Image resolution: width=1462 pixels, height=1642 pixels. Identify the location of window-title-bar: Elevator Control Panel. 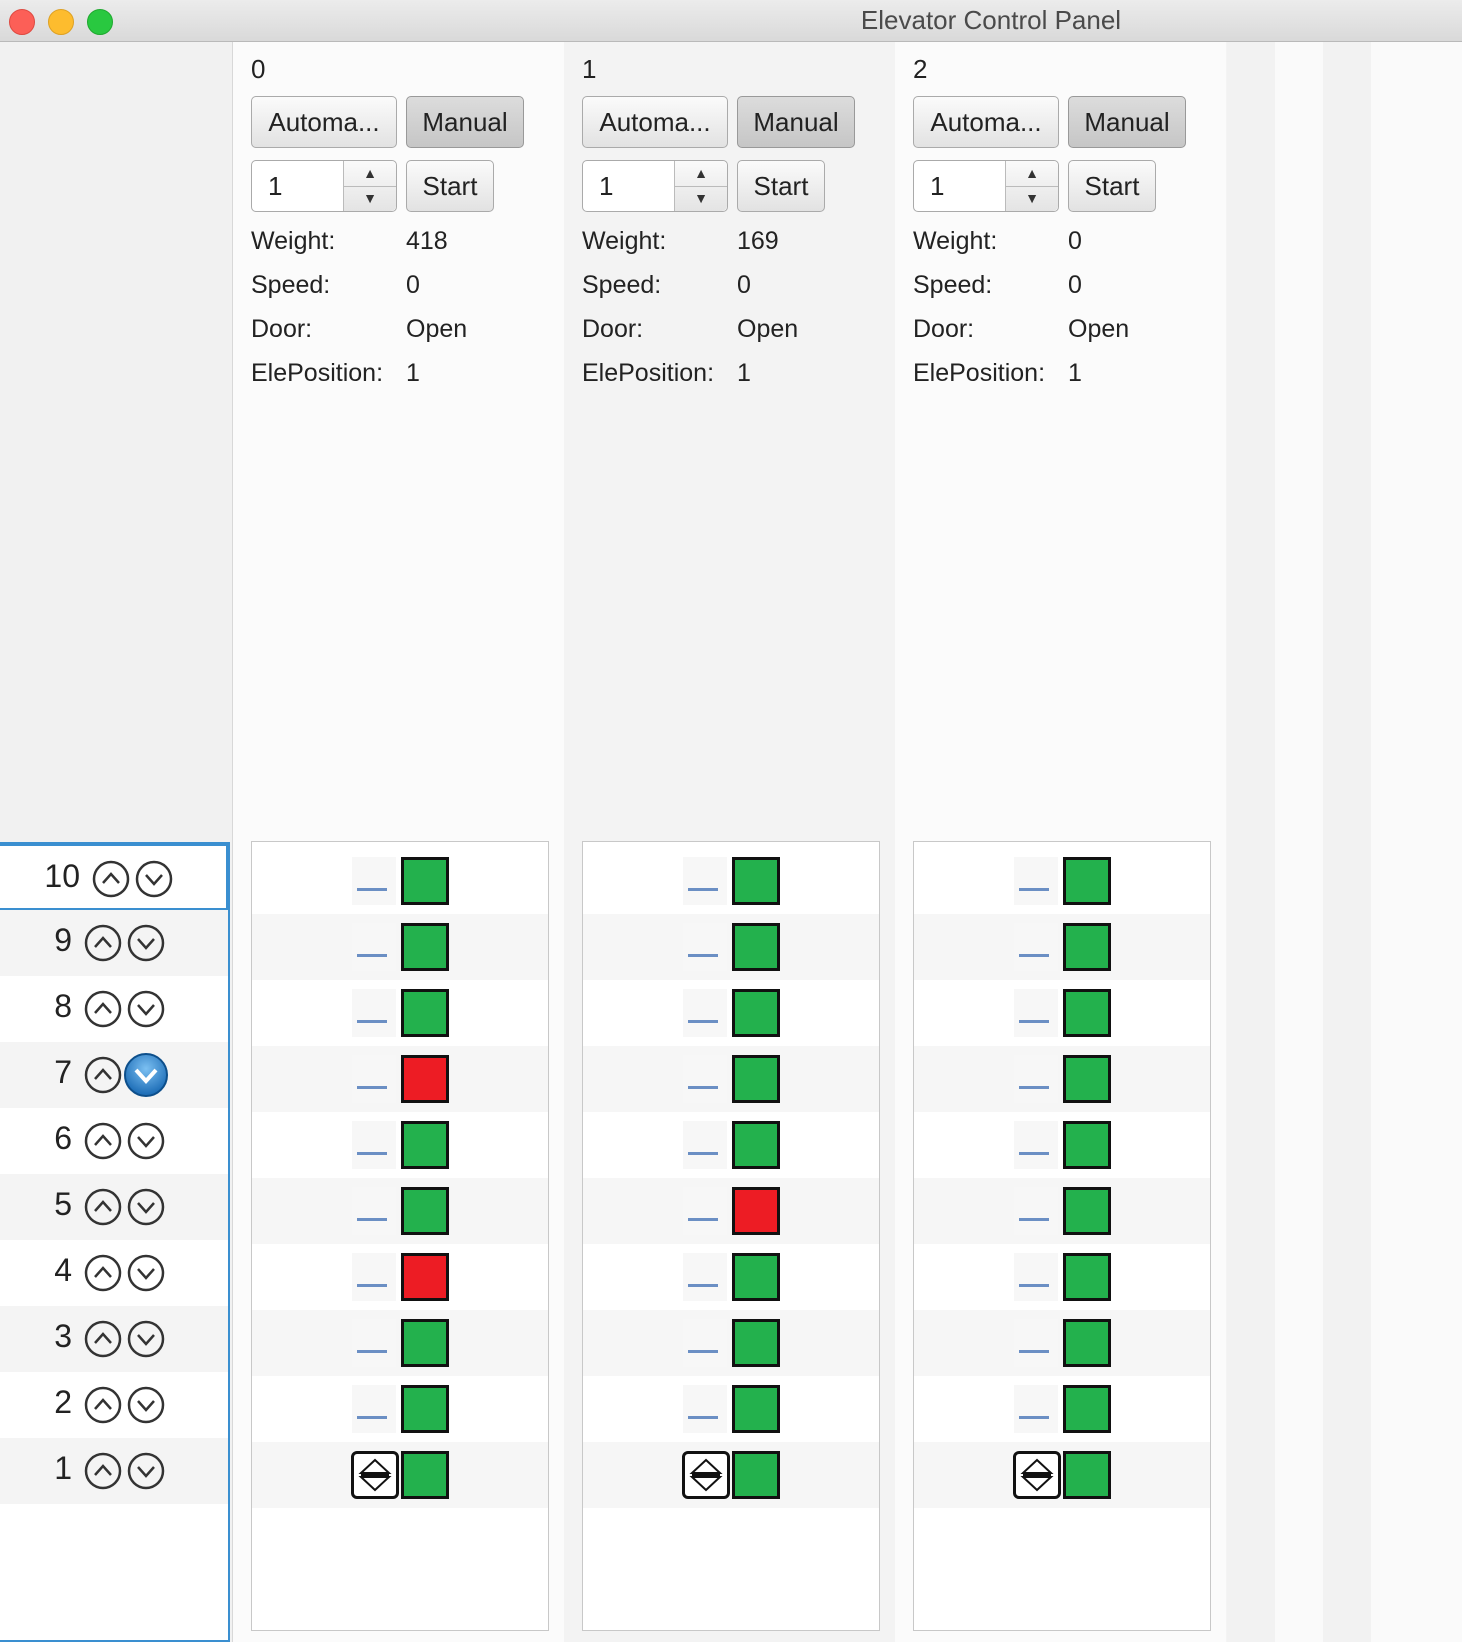
(731, 21).